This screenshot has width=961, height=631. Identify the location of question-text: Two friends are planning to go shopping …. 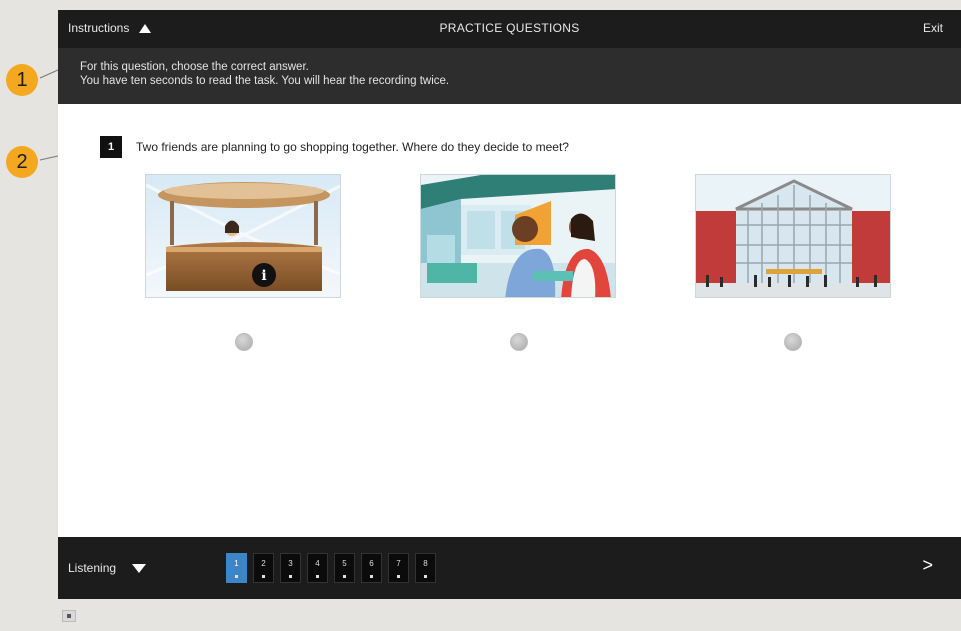
(352, 147).